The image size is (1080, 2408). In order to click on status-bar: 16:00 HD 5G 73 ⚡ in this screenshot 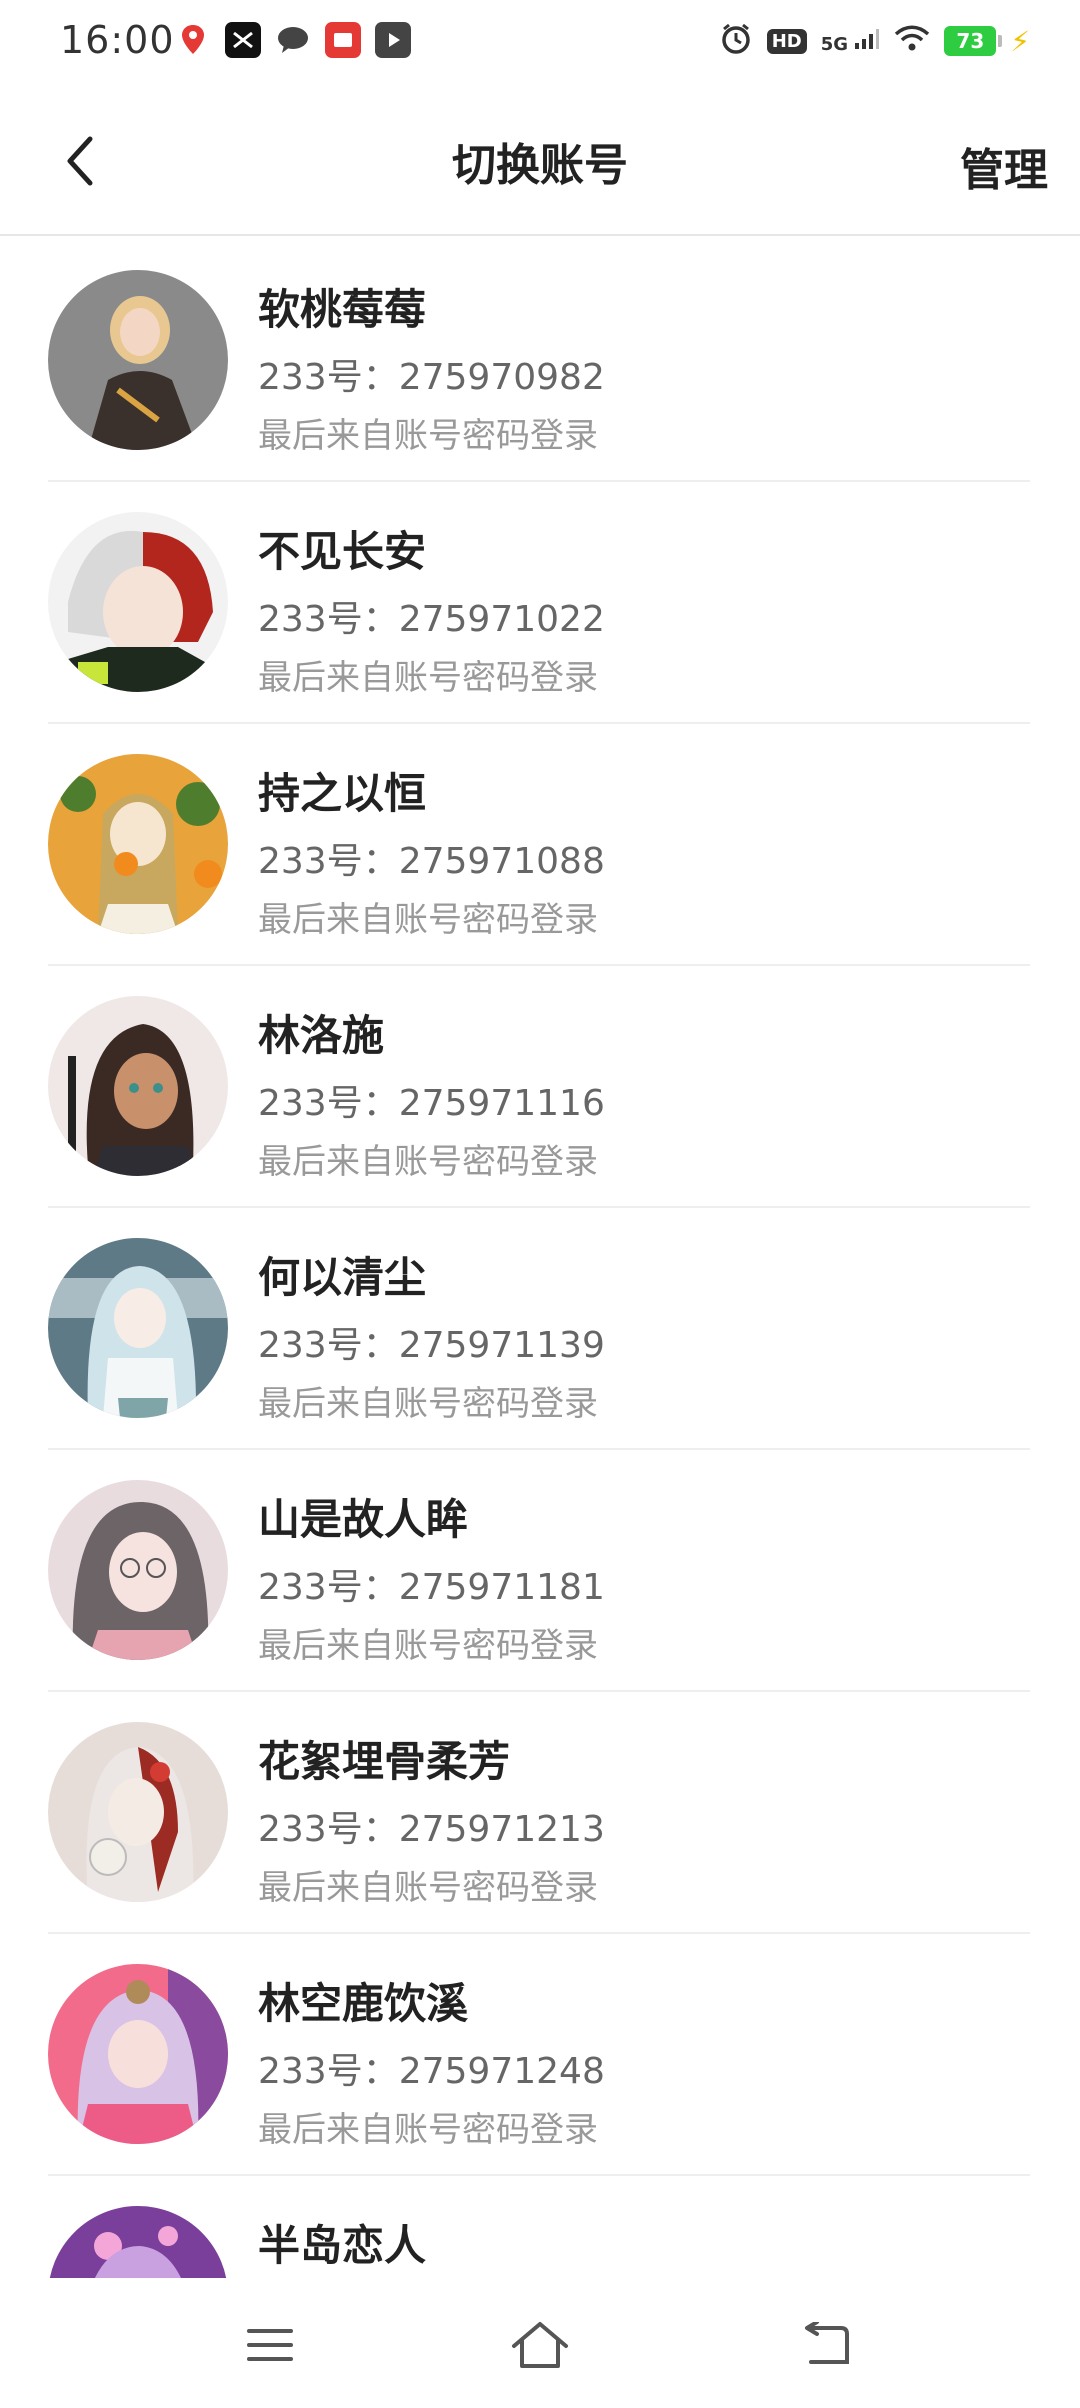, I will do `click(540, 44)`.